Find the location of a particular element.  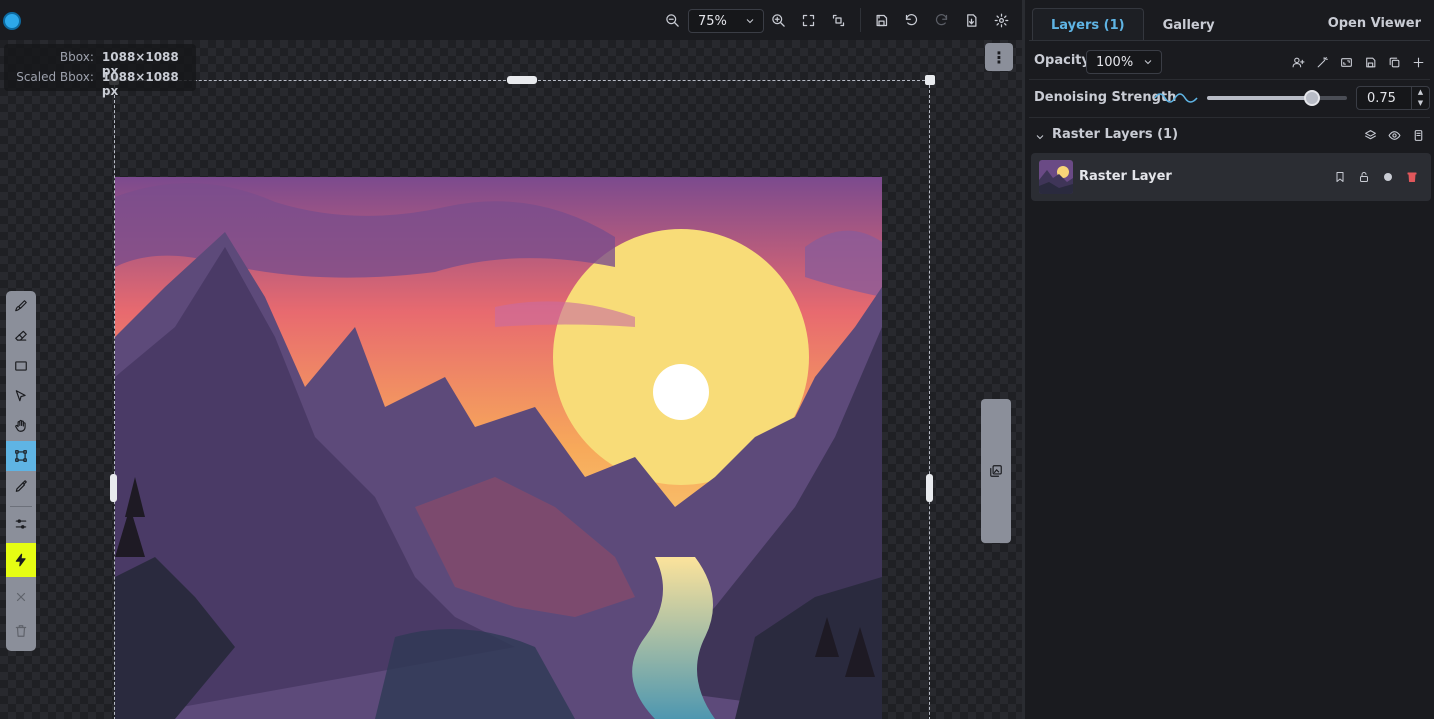

tool-settings-button is located at coordinates (21, 524).